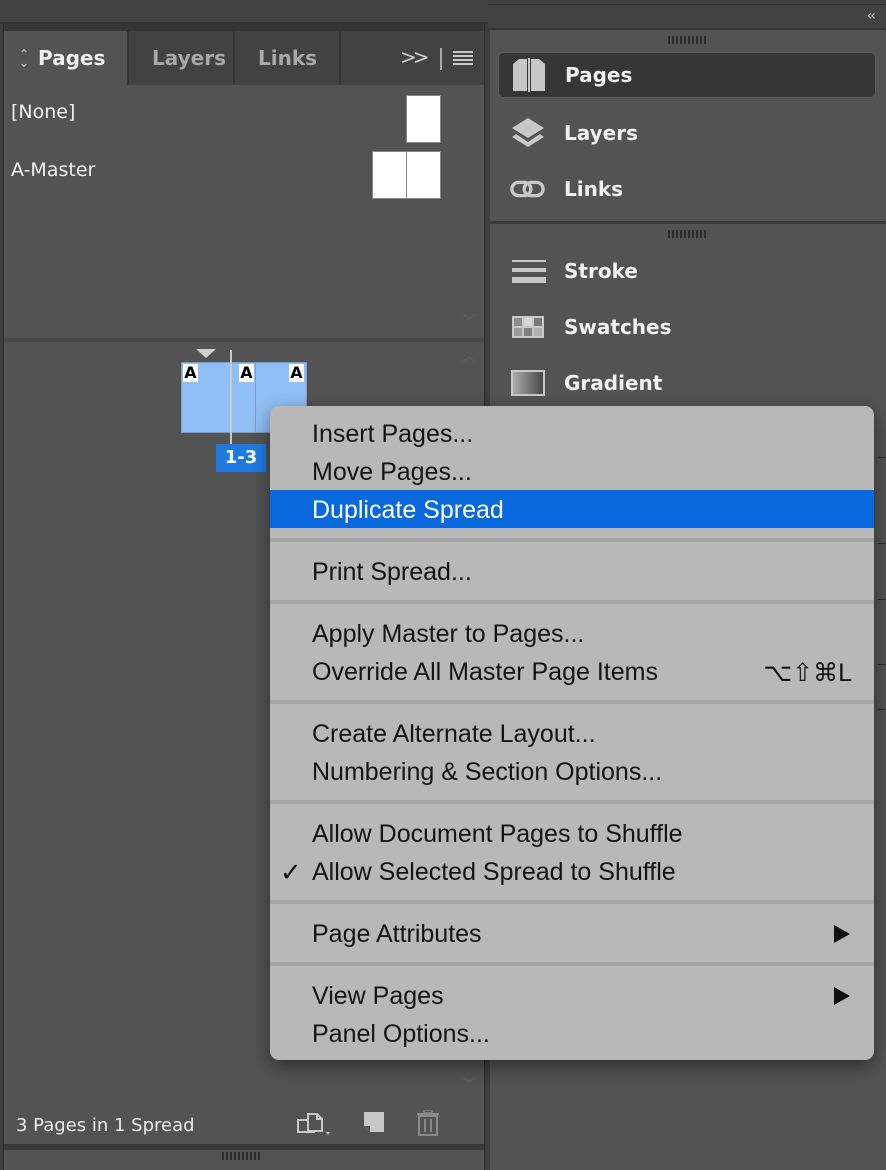 The image size is (886, 1170). I want to click on panel-tab-bar: ⌃ ⌃ Pages Layers Links >>, so click(244, 54).